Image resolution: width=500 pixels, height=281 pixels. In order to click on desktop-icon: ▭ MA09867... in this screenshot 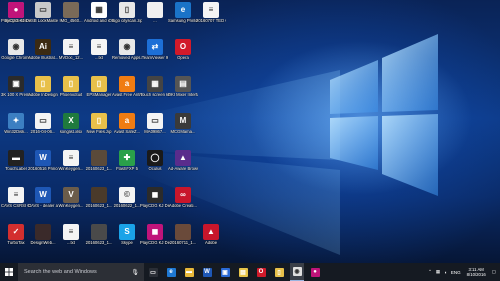, I will do `click(155, 127)`.